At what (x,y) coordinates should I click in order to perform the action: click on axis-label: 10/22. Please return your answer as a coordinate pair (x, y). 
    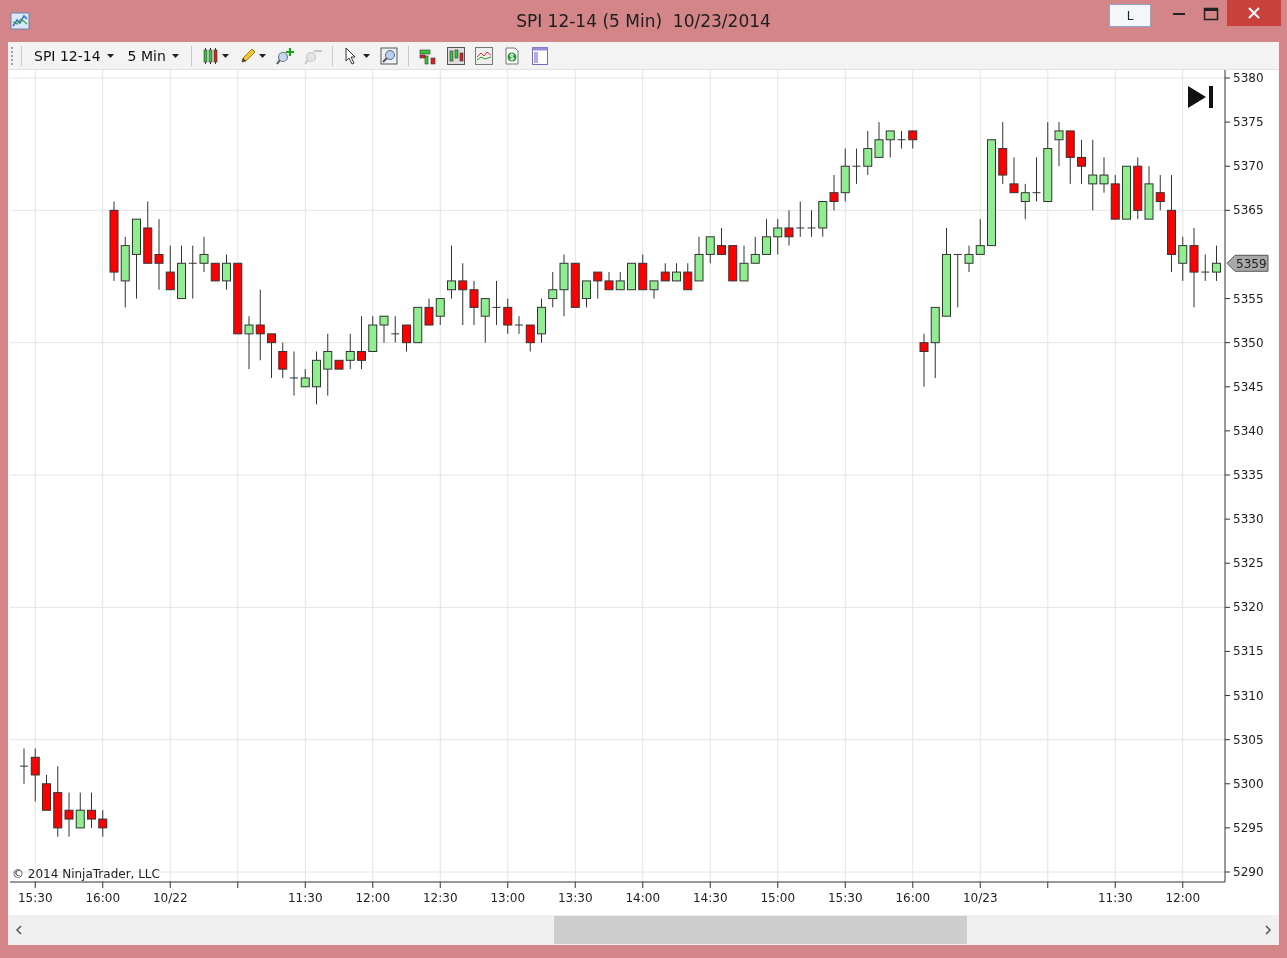
    Looking at the image, I should click on (170, 898).